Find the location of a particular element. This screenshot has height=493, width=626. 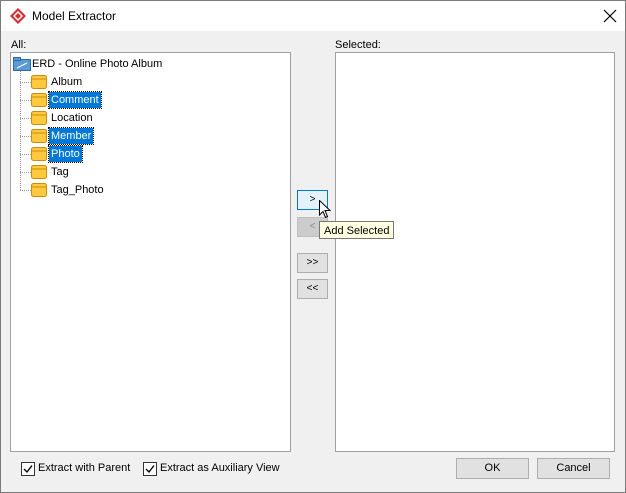

tree-root-label: ERD - Online Photo Album is located at coordinates (97, 64).